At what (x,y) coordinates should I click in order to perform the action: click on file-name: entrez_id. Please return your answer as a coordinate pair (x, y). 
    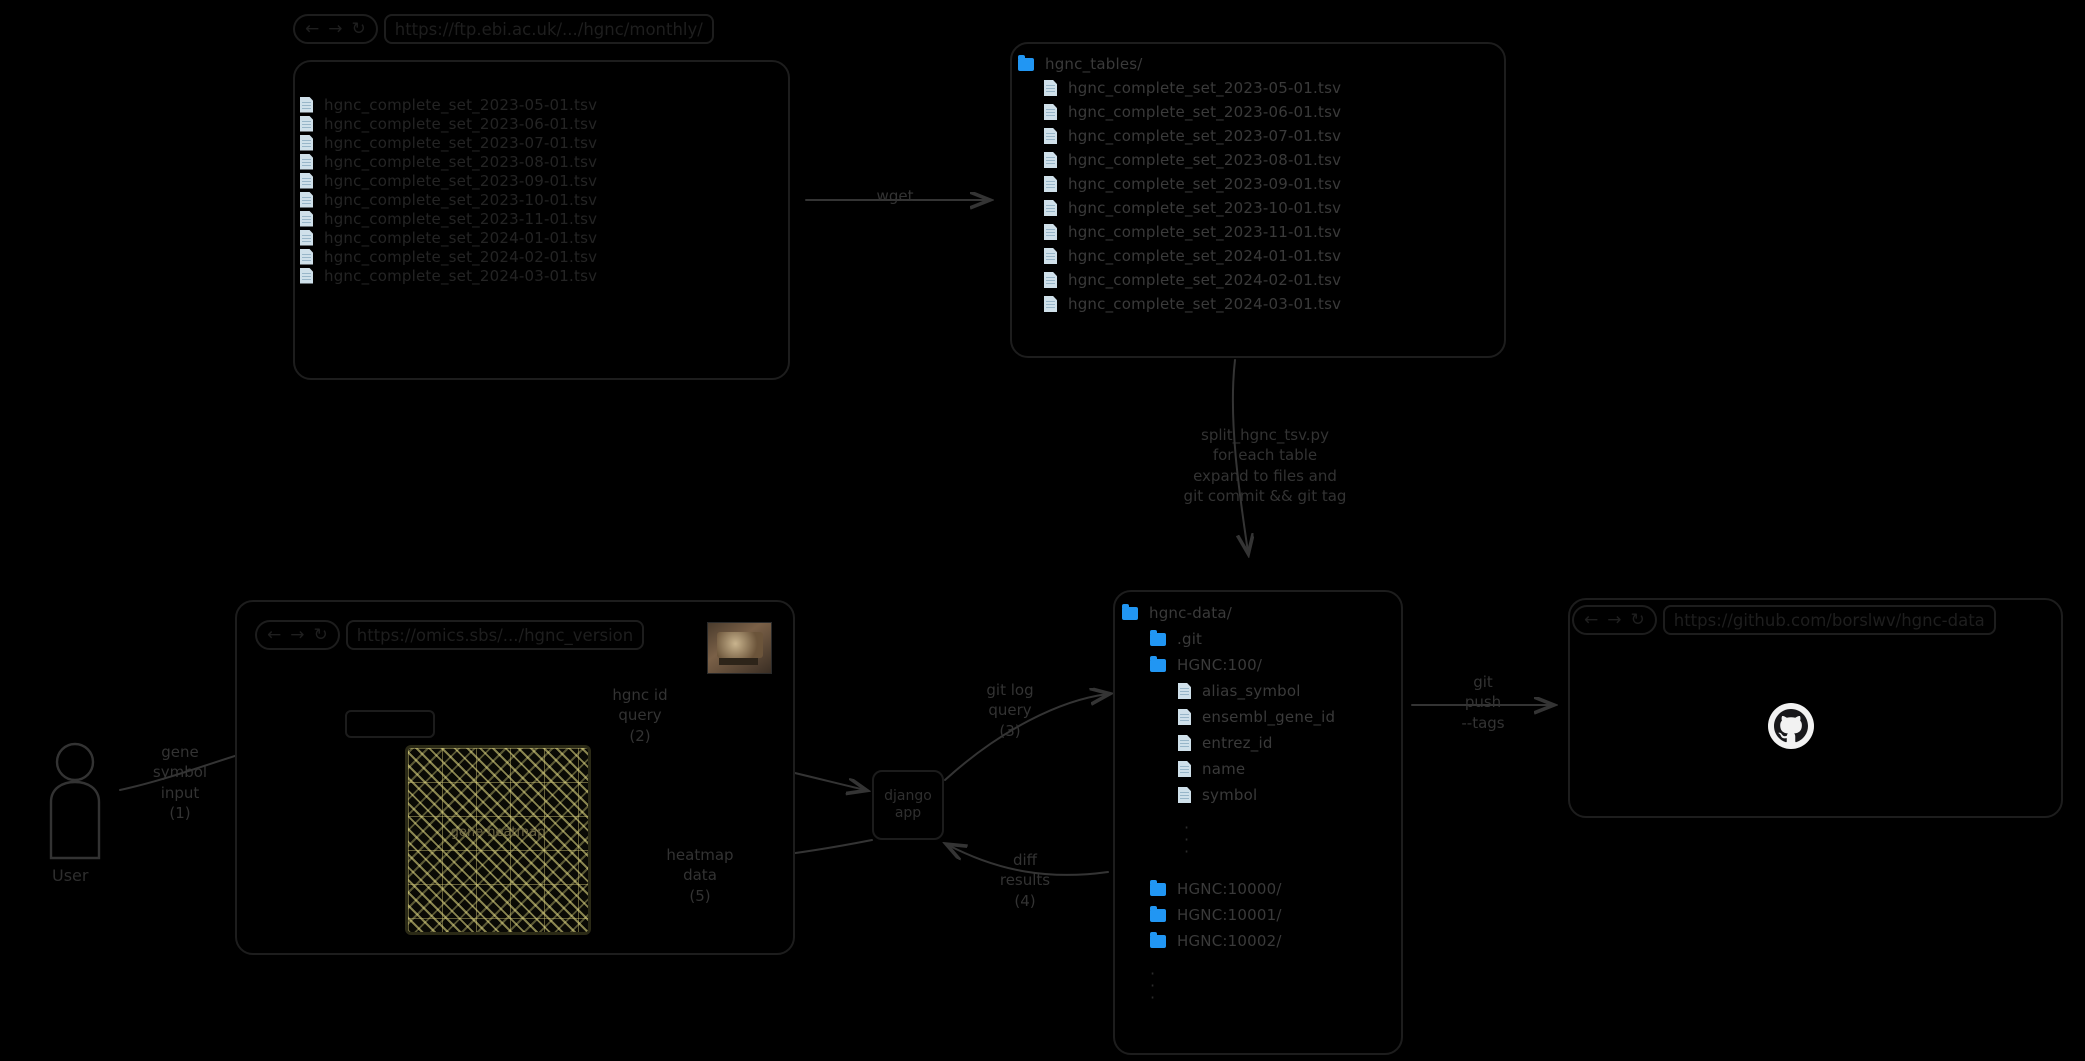
    Looking at the image, I should click on (1237, 743).